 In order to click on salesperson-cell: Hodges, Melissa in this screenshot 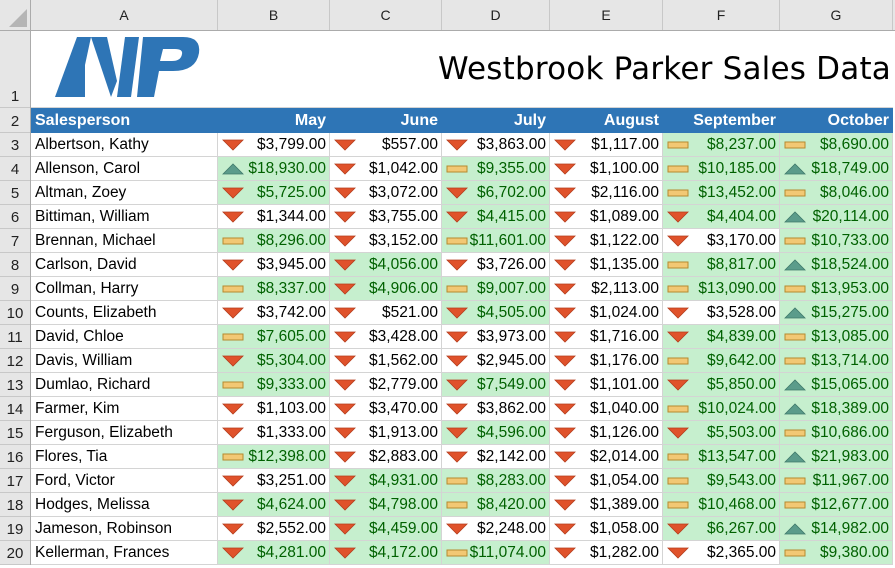, I will do `click(124, 505)`.